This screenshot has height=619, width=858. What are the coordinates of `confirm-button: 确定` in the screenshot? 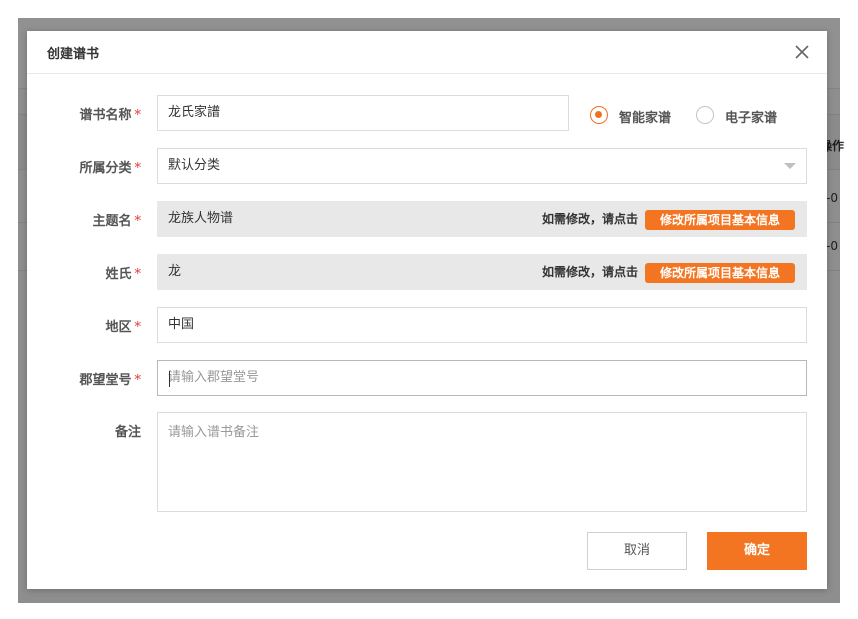 It's located at (757, 551).